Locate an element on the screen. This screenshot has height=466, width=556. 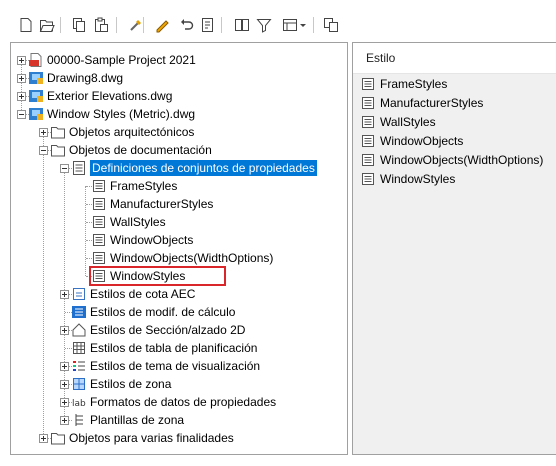
tree-item: FrameStyles is located at coordinates (134, 186).